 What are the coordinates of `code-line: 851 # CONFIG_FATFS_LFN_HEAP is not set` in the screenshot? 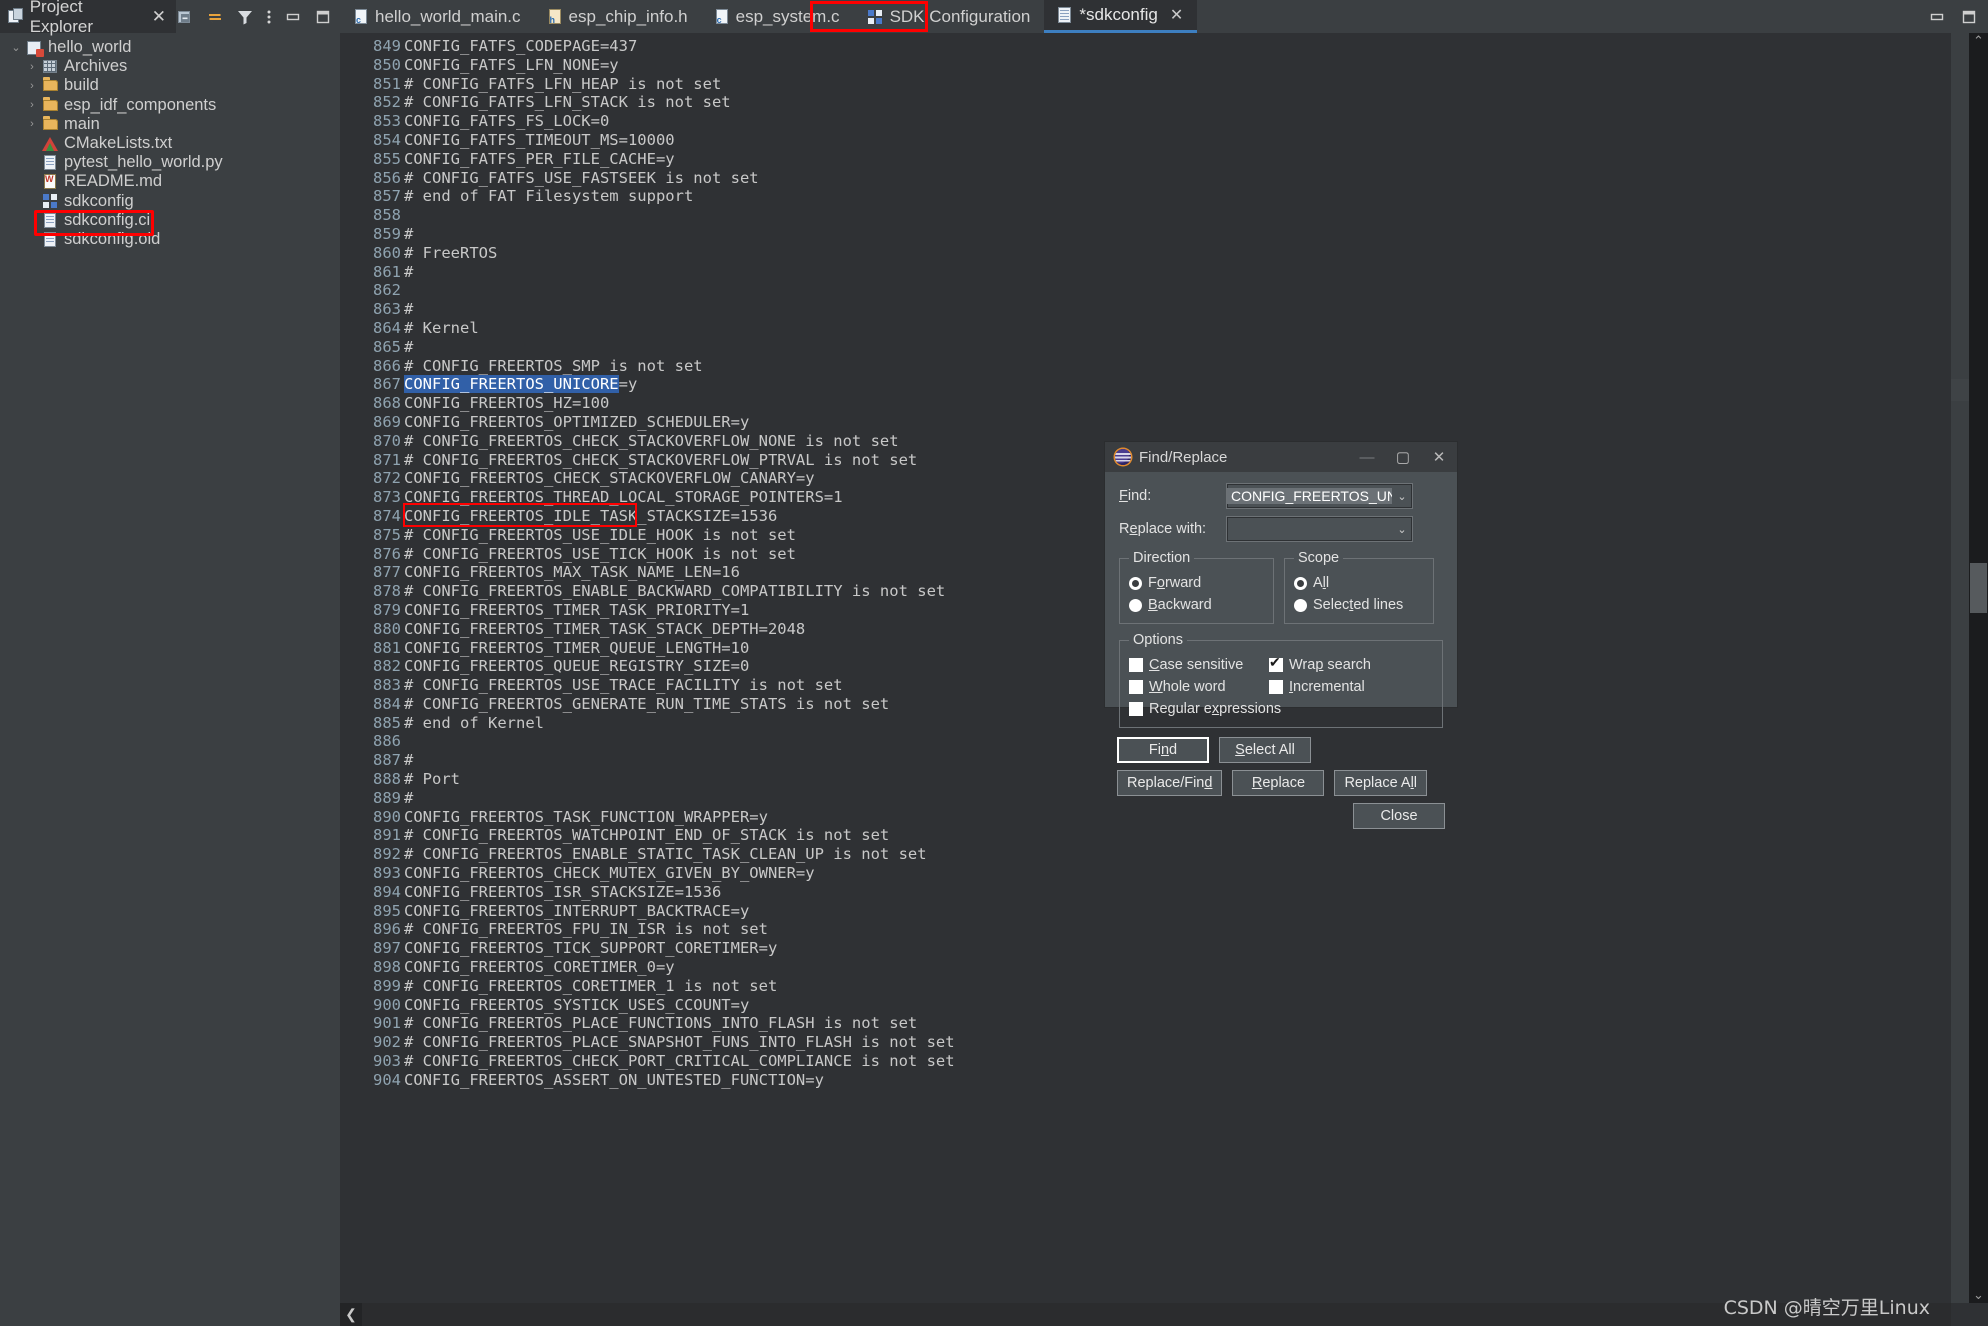 It's located at (1145, 84).